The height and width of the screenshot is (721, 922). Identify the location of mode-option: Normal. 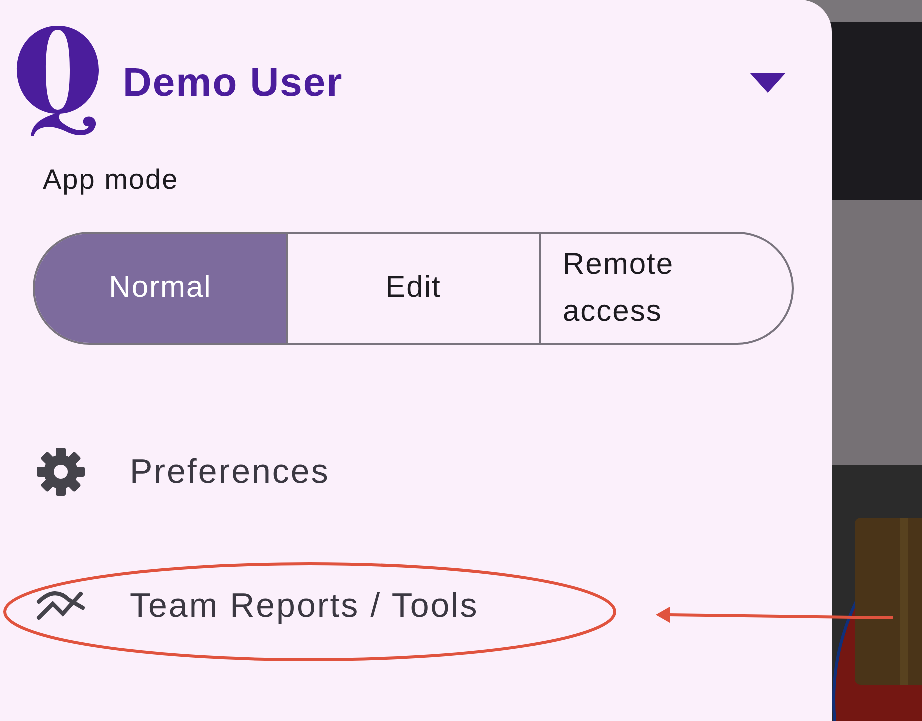
(160, 288).